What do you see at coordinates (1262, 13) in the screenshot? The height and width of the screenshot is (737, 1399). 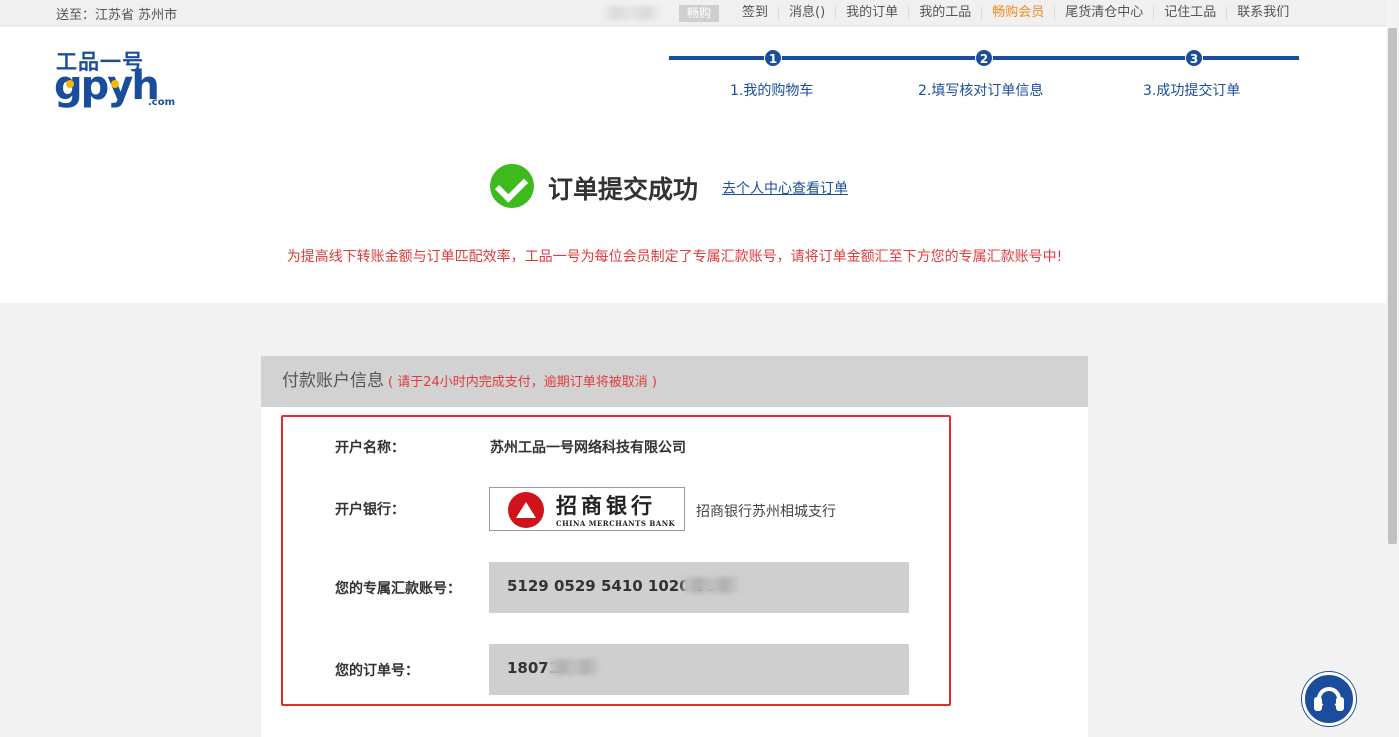 I see `contact-us-link: 联系我们` at bounding box center [1262, 13].